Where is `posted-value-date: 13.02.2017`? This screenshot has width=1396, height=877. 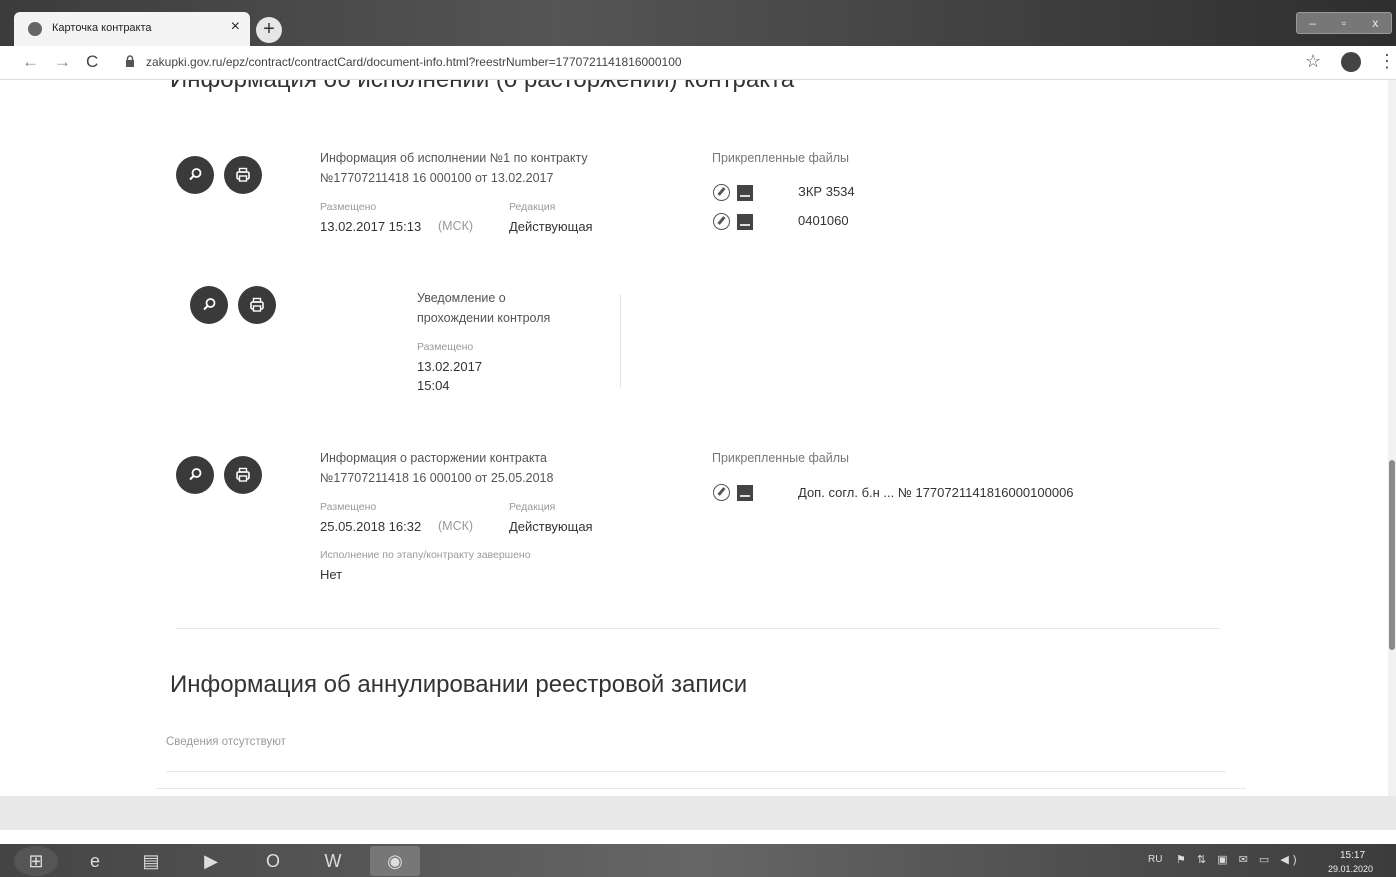
posted-value-date: 13.02.2017 is located at coordinates (450, 366).